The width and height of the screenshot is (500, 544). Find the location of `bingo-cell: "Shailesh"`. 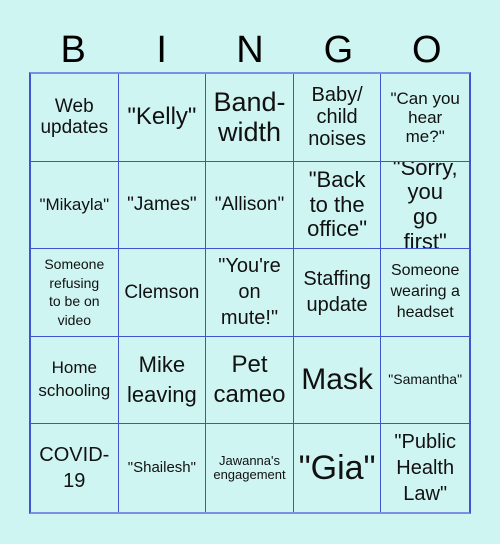

bingo-cell: "Shailesh" is located at coordinates (163, 468).